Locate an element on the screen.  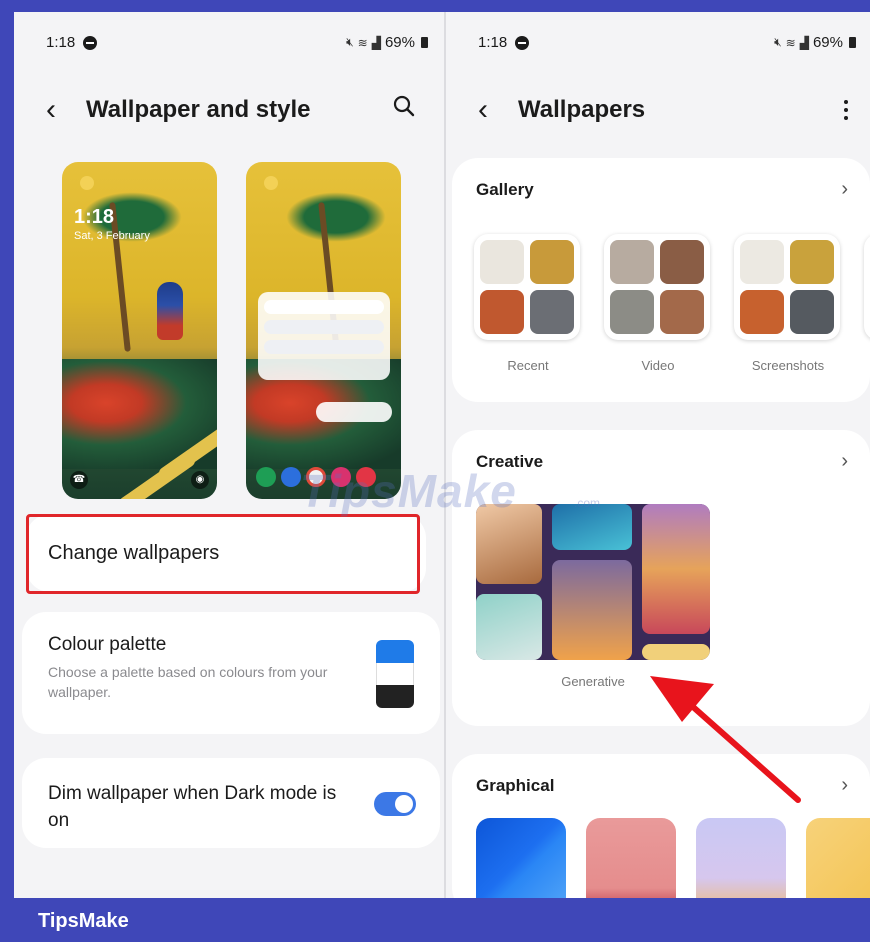
home-screen-preview is located at coordinates (323, 330).